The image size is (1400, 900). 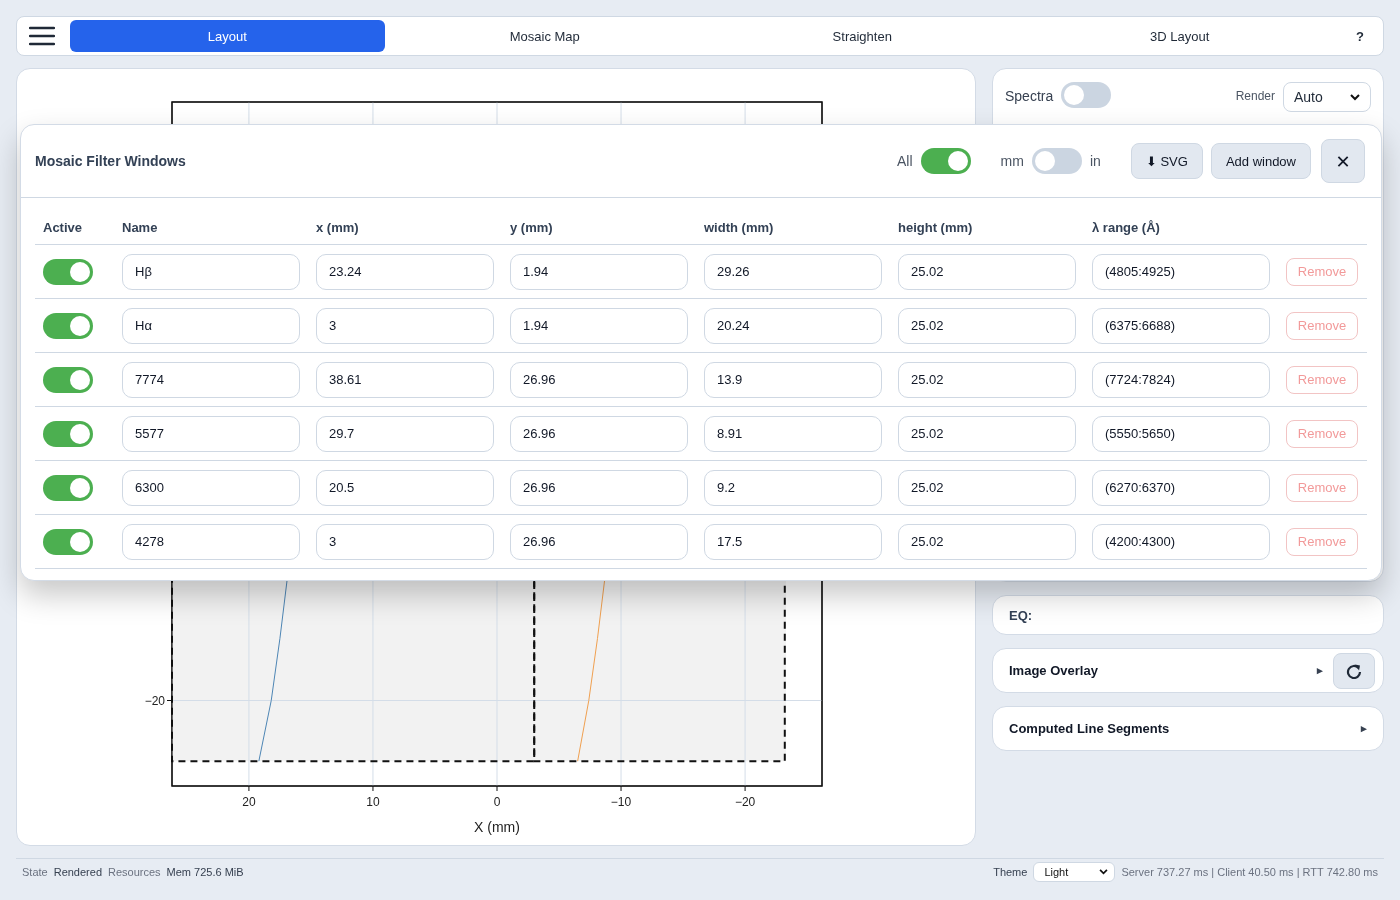 I want to click on name-field: 6300, so click(x=211, y=487).